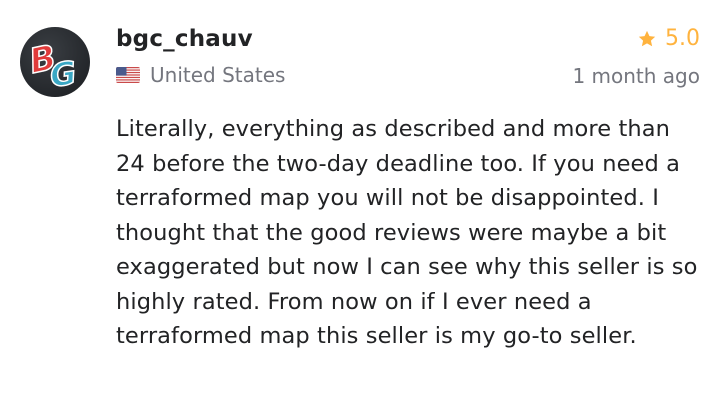 The width and height of the screenshot is (720, 403). What do you see at coordinates (636, 76) in the screenshot?
I see `review-timestamp: 1 month ago` at bounding box center [636, 76].